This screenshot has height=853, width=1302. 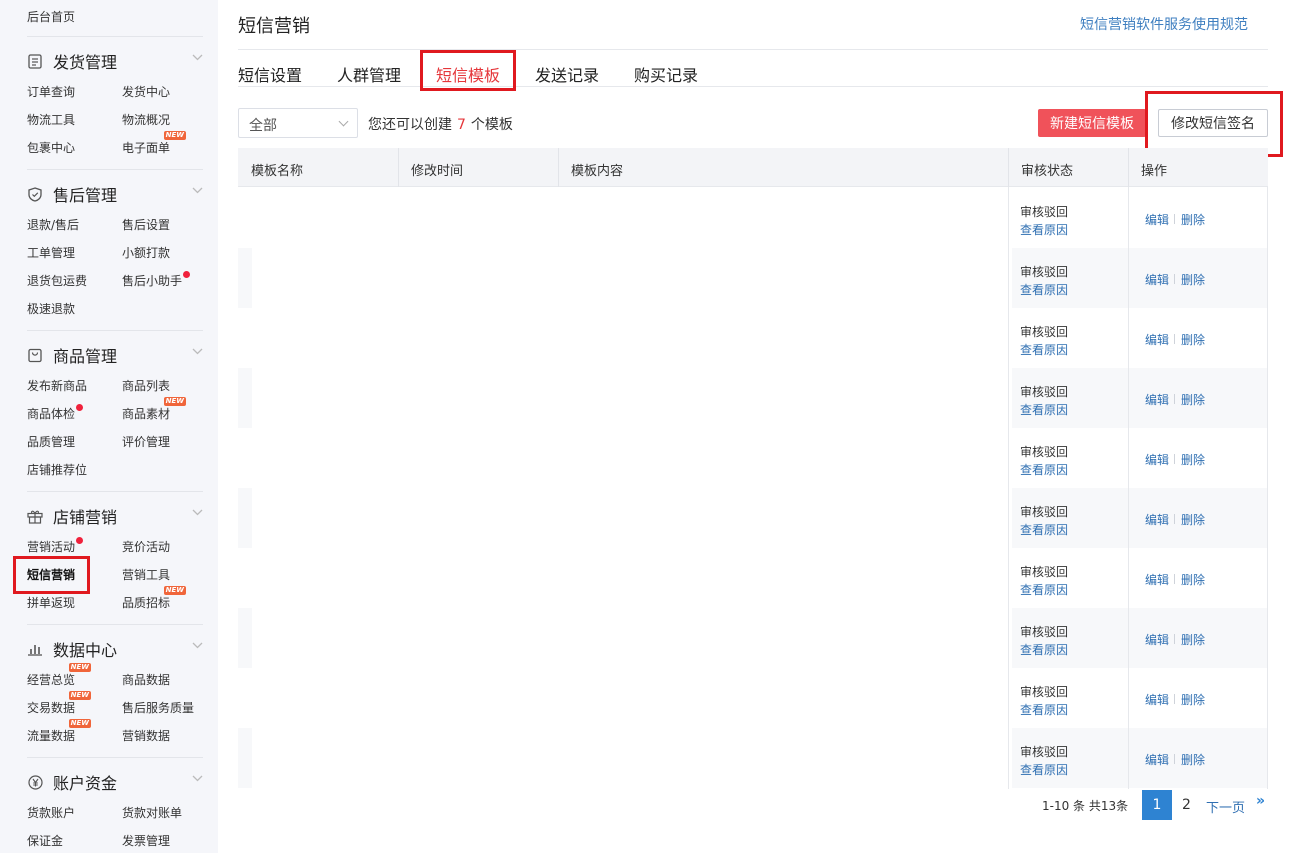 What do you see at coordinates (1044, 272) in the screenshot?
I see `review-status: 审核驳回` at bounding box center [1044, 272].